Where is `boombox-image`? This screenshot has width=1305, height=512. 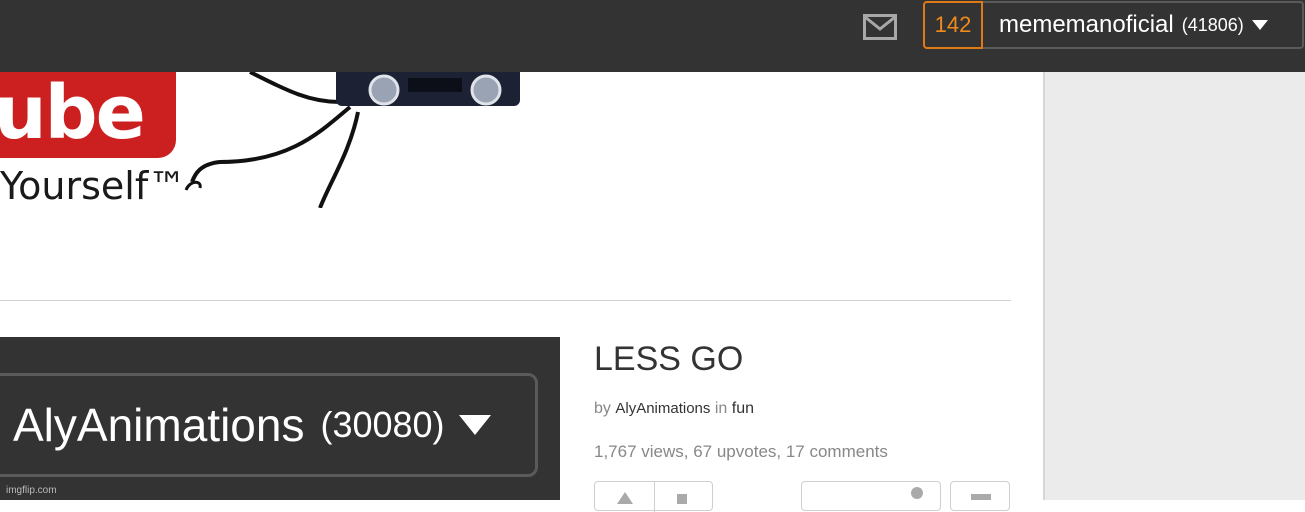 boombox-image is located at coordinates (428, 89).